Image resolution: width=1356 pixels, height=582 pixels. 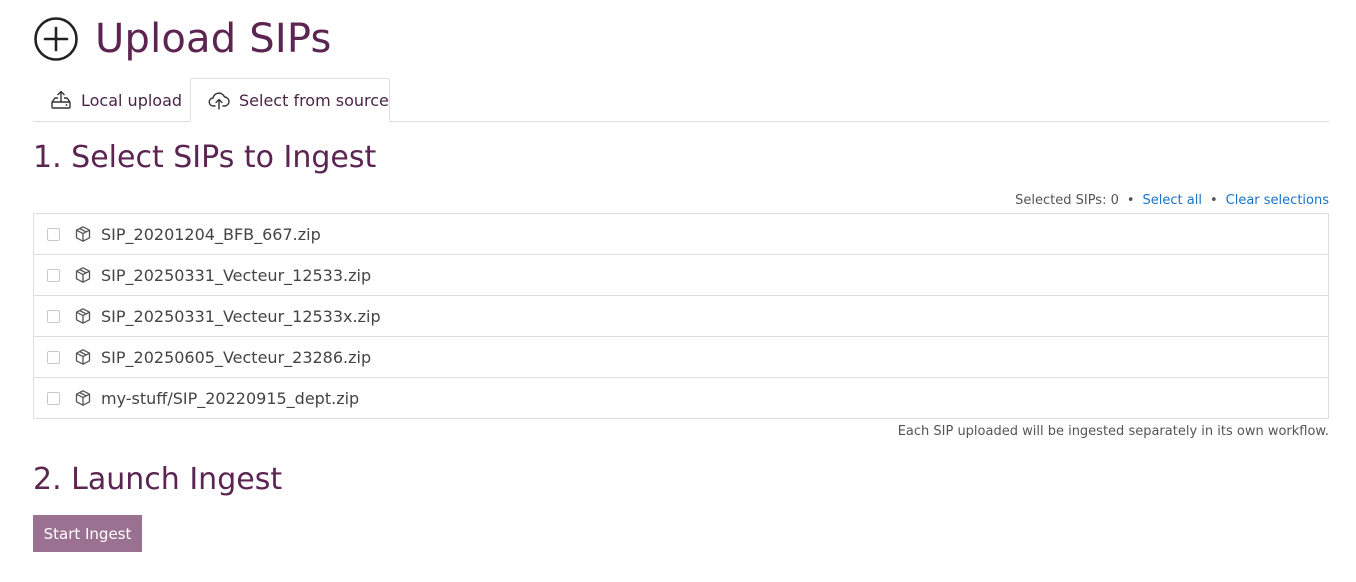 I want to click on list-item: SIP_20250331_Vecteur_12533x.zip, so click(x=681, y=315).